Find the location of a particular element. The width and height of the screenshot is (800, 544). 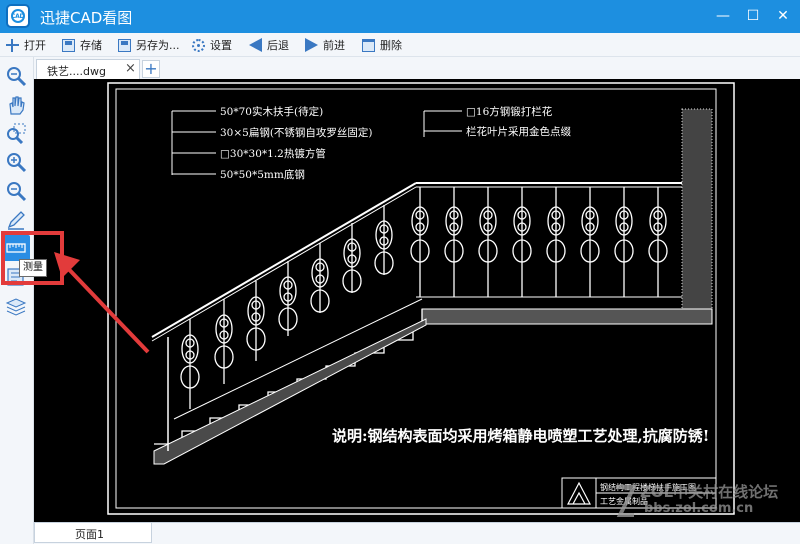

back-arrow-icon is located at coordinates (255, 45).